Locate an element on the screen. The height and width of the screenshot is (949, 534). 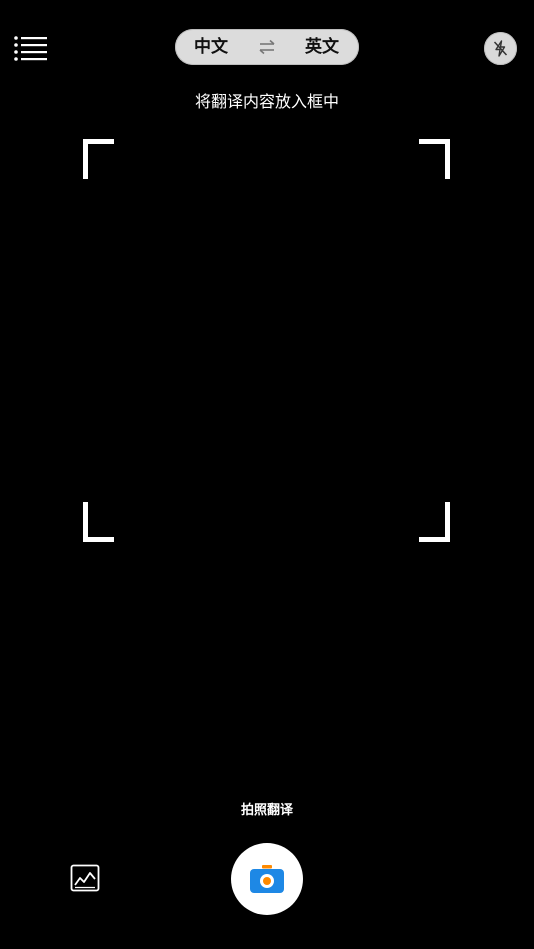
flash-toggle-button is located at coordinates (500, 48).